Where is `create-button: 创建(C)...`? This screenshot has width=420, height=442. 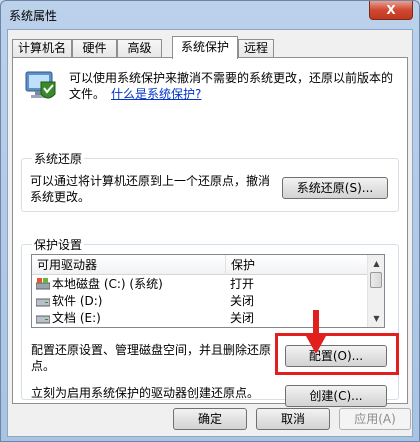 create-button: 创建(C)... is located at coordinates (336, 396).